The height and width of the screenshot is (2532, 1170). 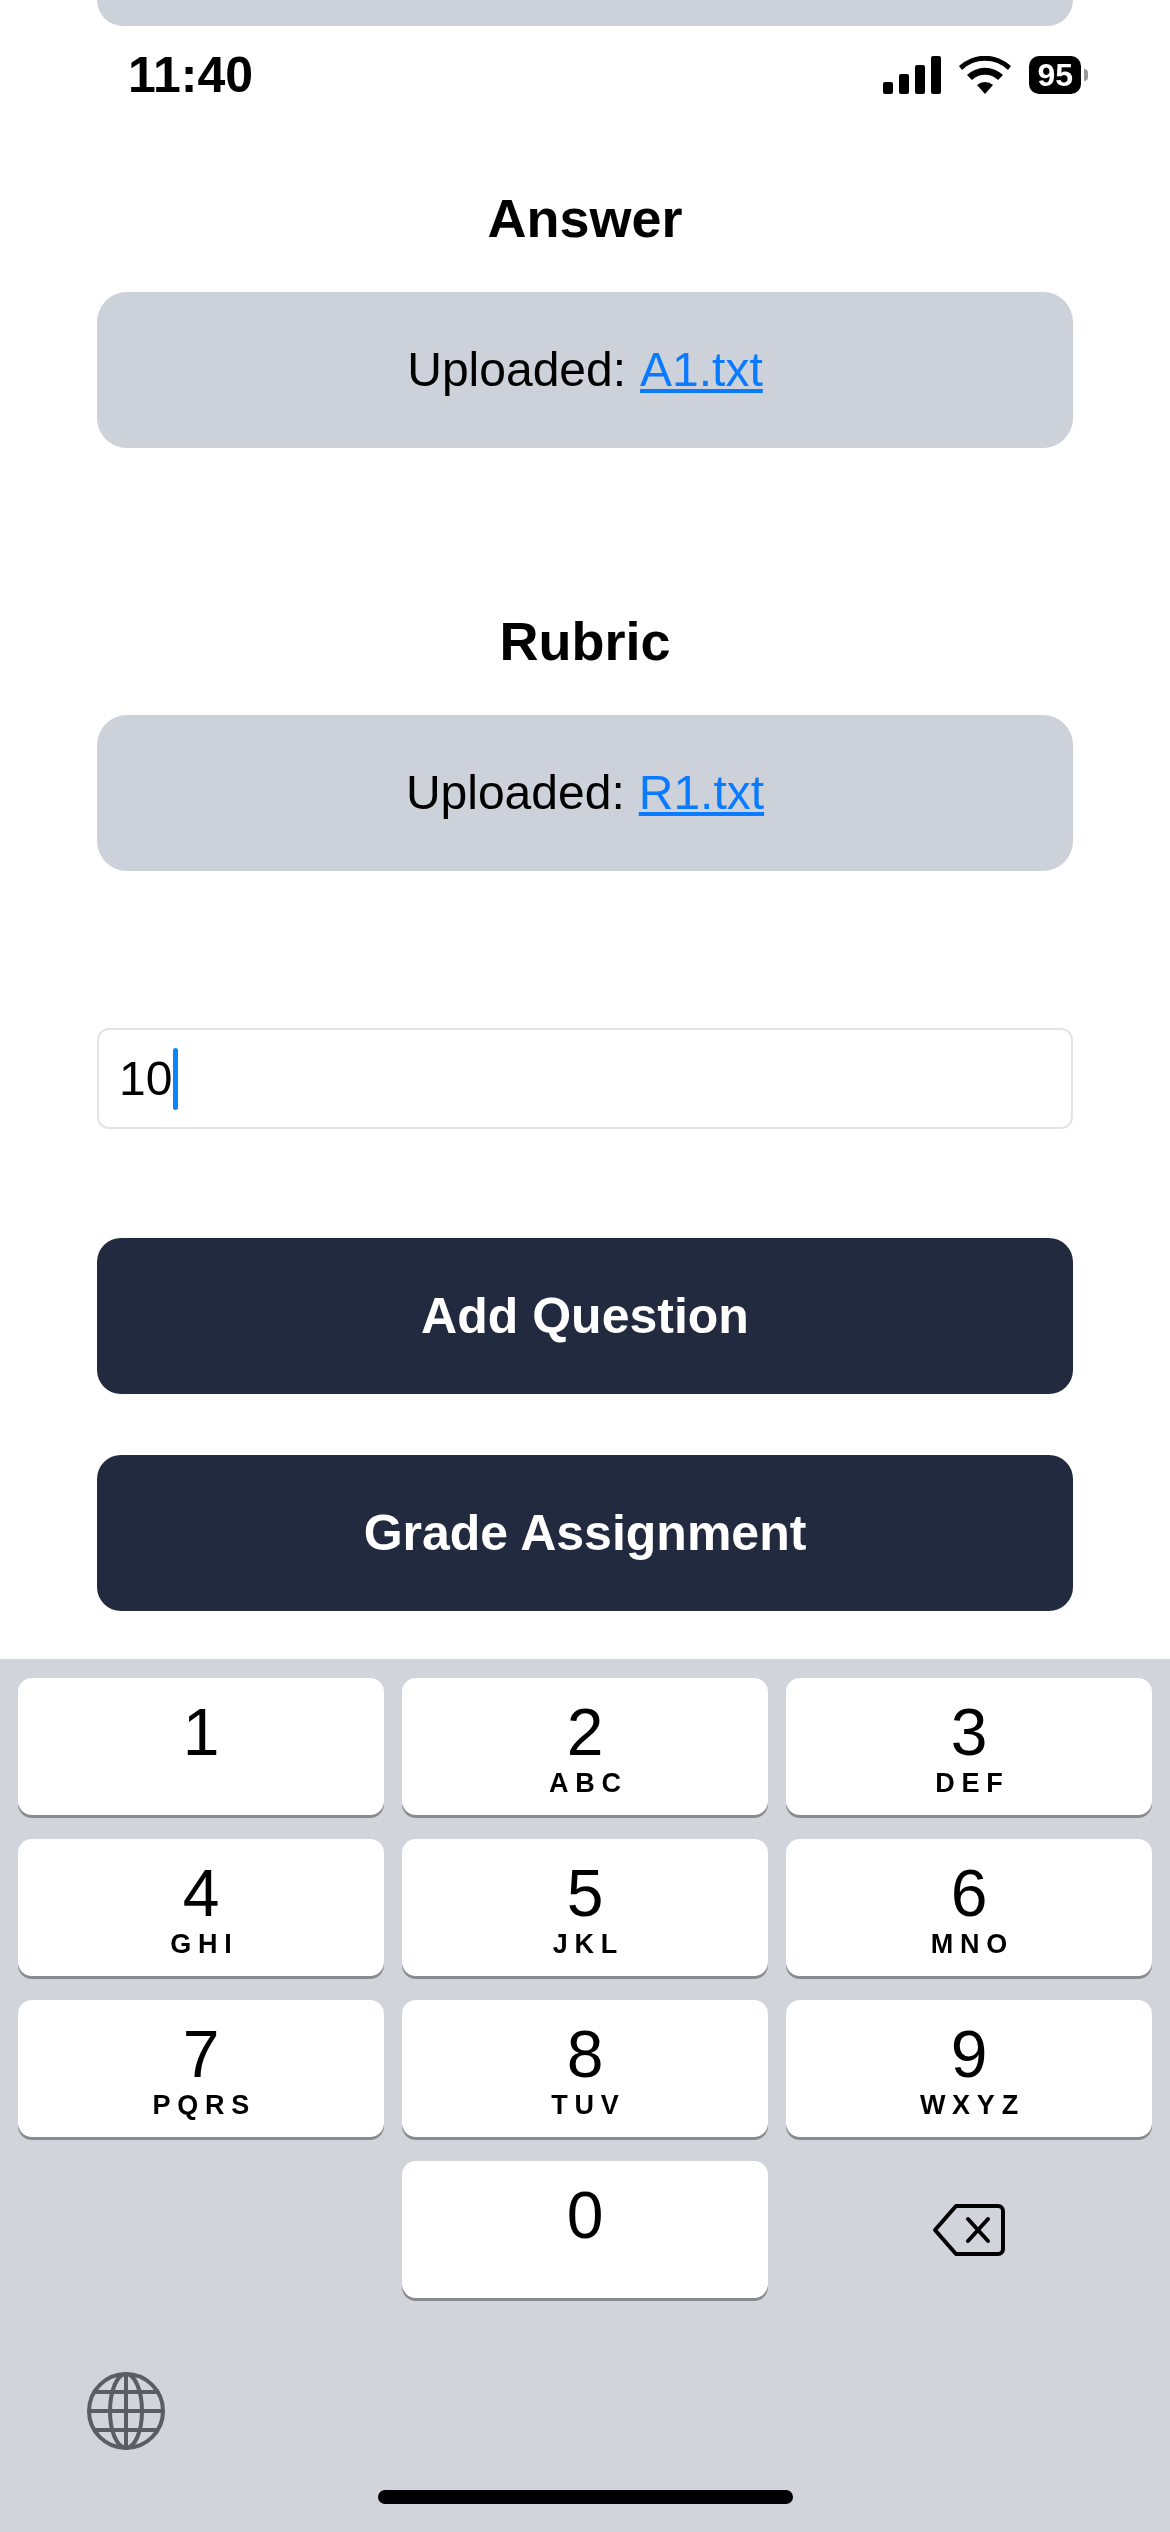 What do you see at coordinates (126, 2411) in the screenshot?
I see `globe-icon` at bounding box center [126, 2411].